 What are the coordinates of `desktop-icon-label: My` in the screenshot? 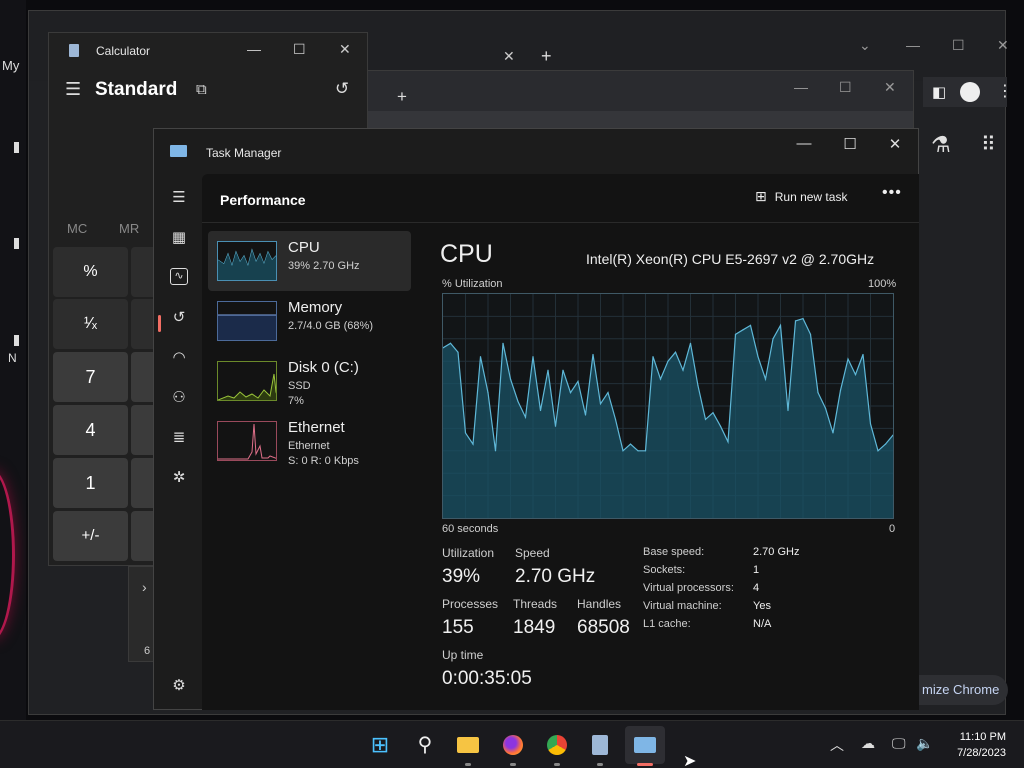 It's located at (10, 65).